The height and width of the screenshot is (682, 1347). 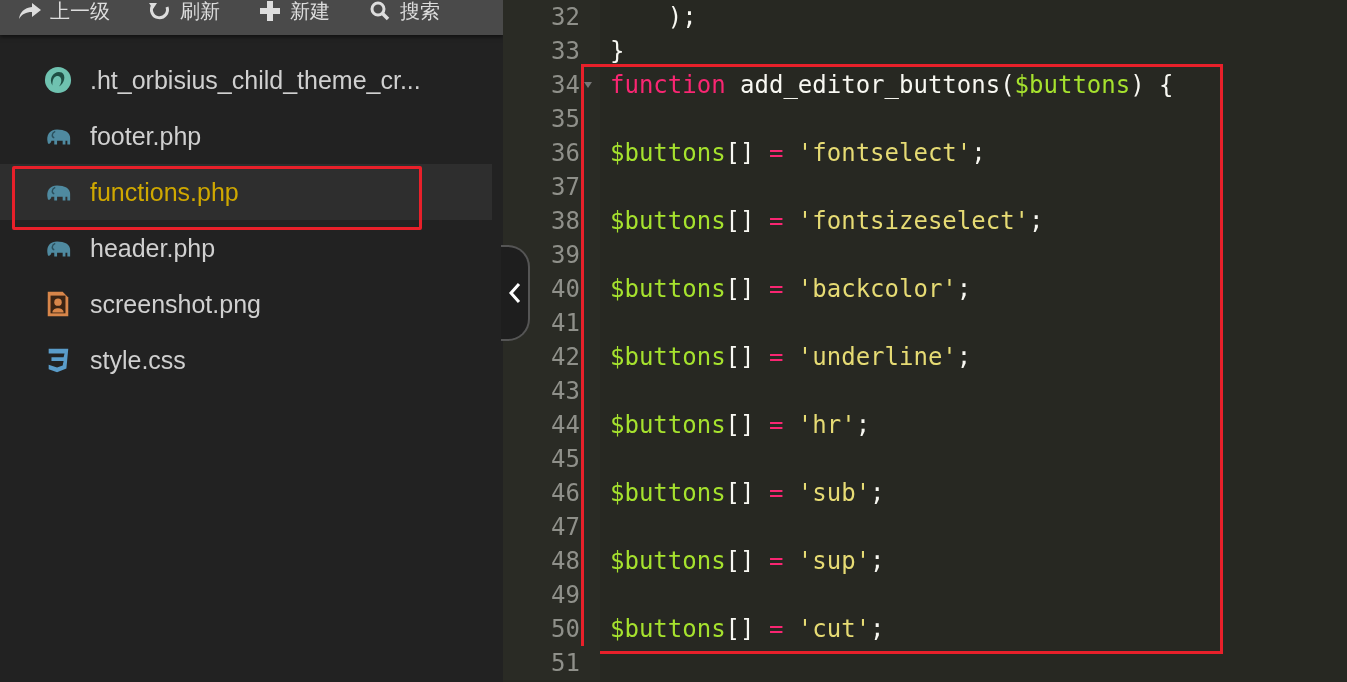 I want to click on code-line: $buttons[] = 'sup';, so click(x=747, y=561).